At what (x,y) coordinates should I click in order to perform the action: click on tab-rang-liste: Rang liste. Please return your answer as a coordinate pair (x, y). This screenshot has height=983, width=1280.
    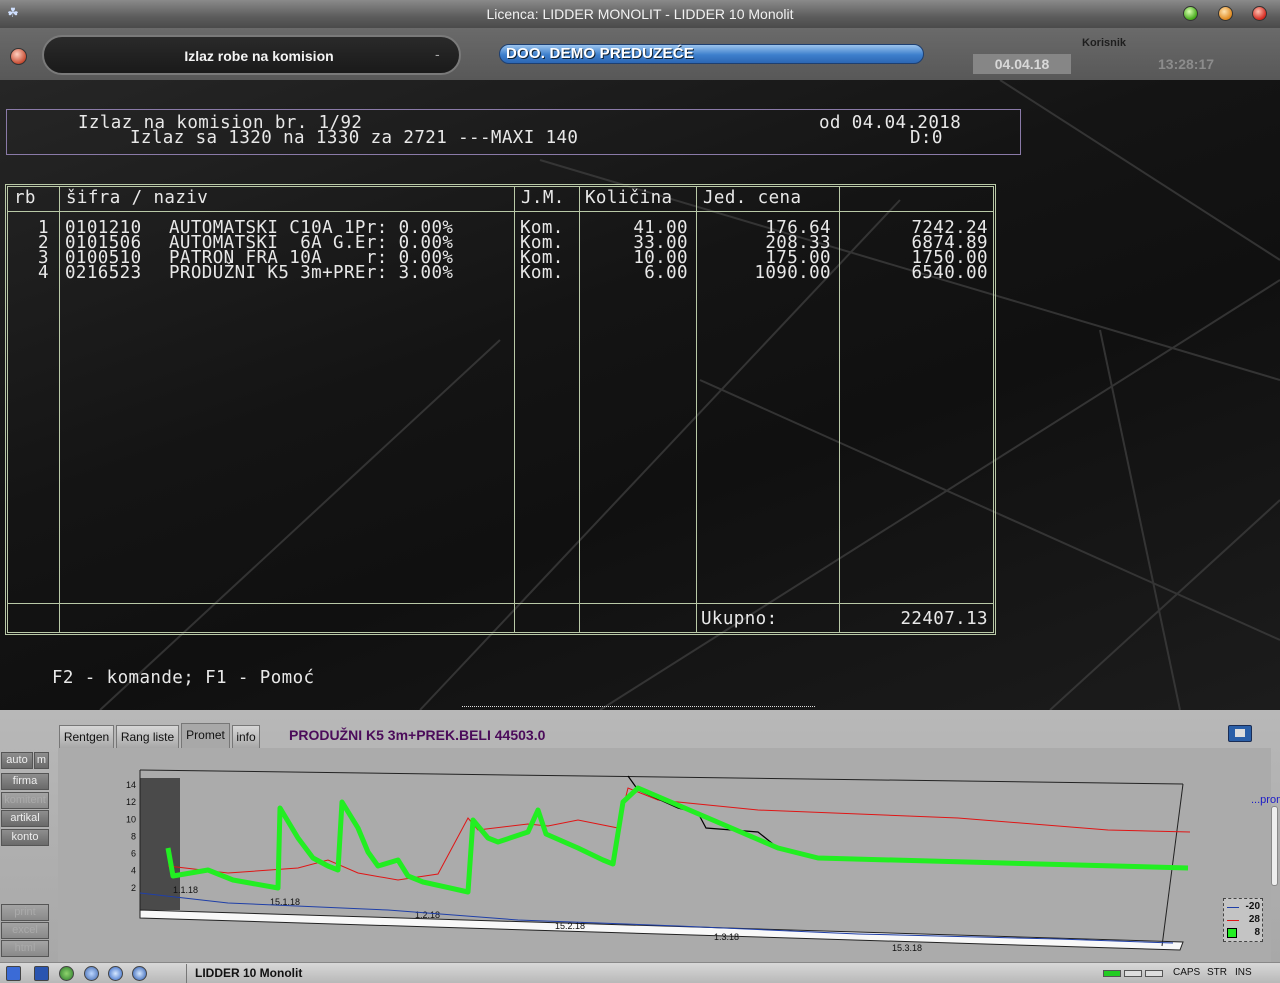
    Looking at the image, I should click on (147, 737).